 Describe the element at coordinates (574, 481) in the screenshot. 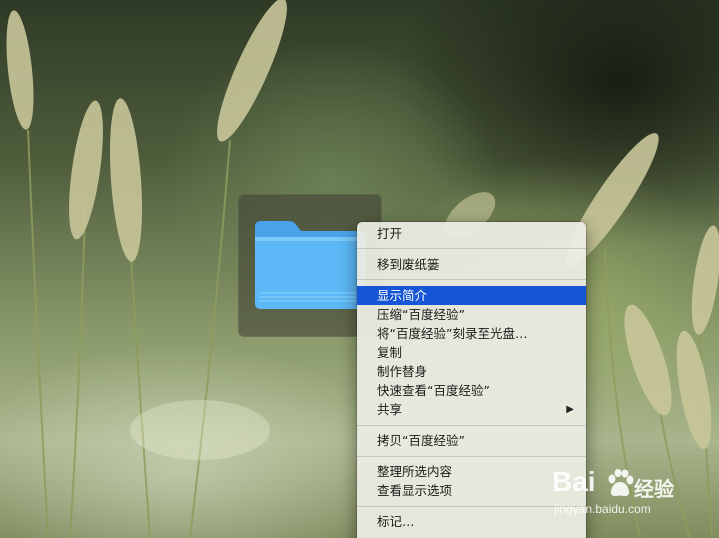

I see `watermark-logo-text: Bai` at that location.